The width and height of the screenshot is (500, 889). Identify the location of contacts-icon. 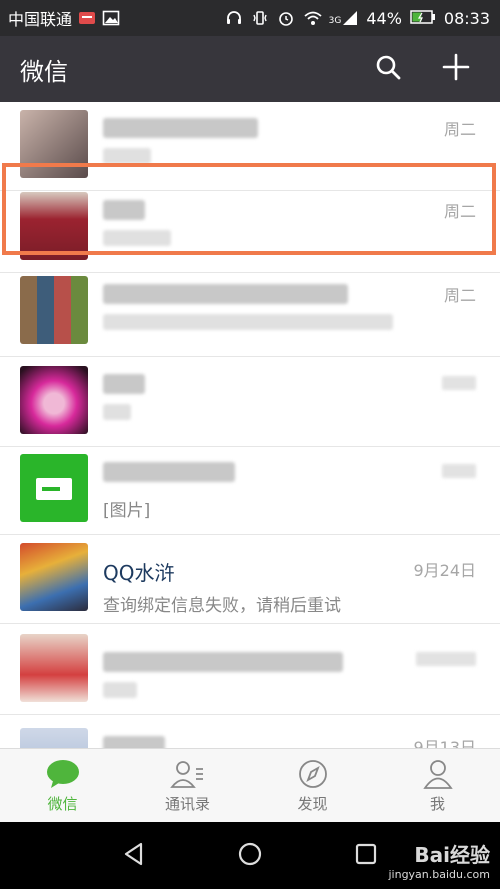
(186, 774).